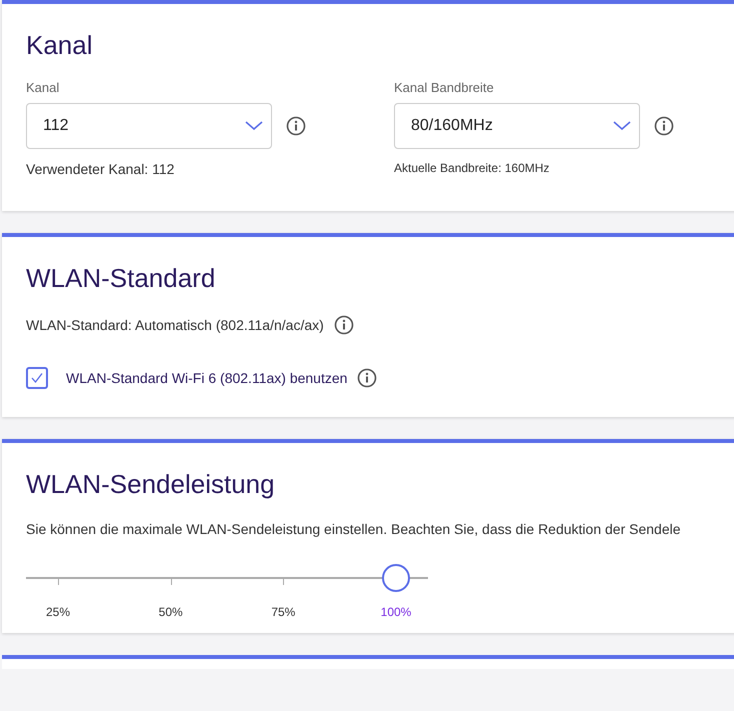 The image size is (734, 711). What do you see at coordinates (354, 529) in the screenshot?
I see `description-text: Sie können die maximale WLAN-Sendeleistung einstellen. Beachten Sie, dass die Reduktion der Sendele` at bounding box center [354, 529].